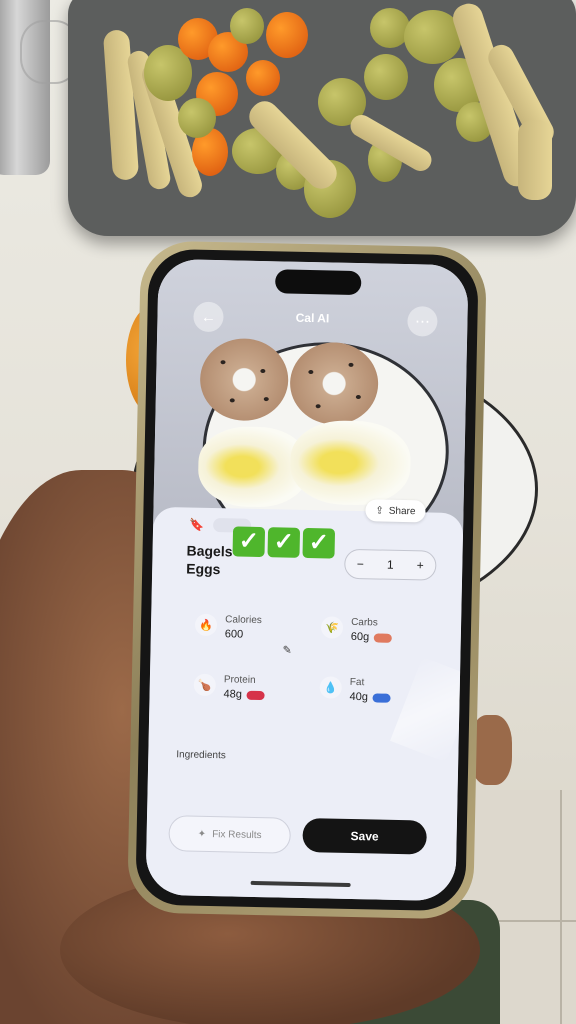  Describe the element at coordinates (350, 463) in the screenshot. I see `fried-egg-right` at that location.